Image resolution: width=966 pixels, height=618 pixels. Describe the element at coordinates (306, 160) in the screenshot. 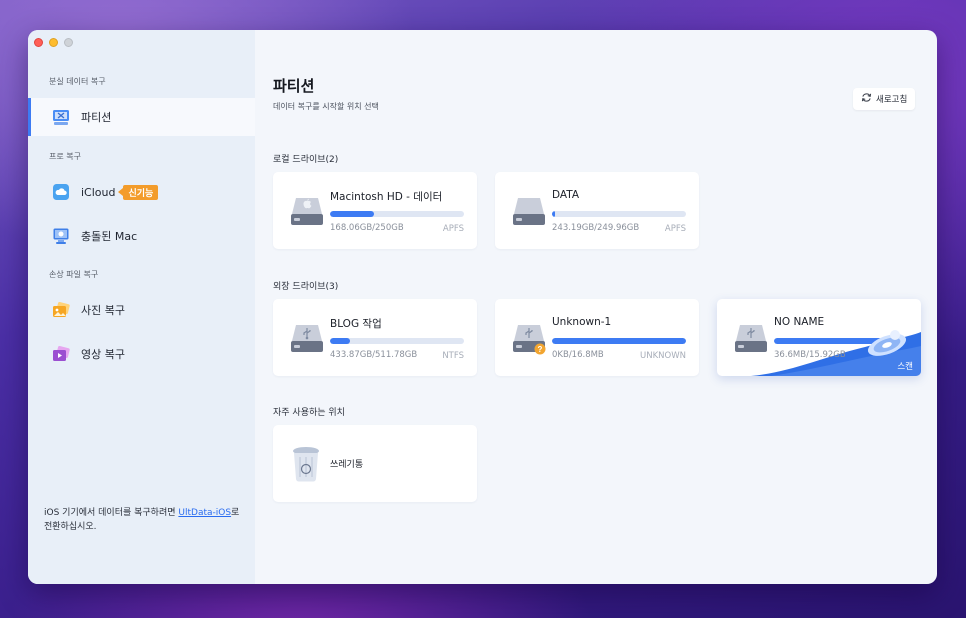

I see `local-drives-title: 로컬 드라이브(2)` at that location.